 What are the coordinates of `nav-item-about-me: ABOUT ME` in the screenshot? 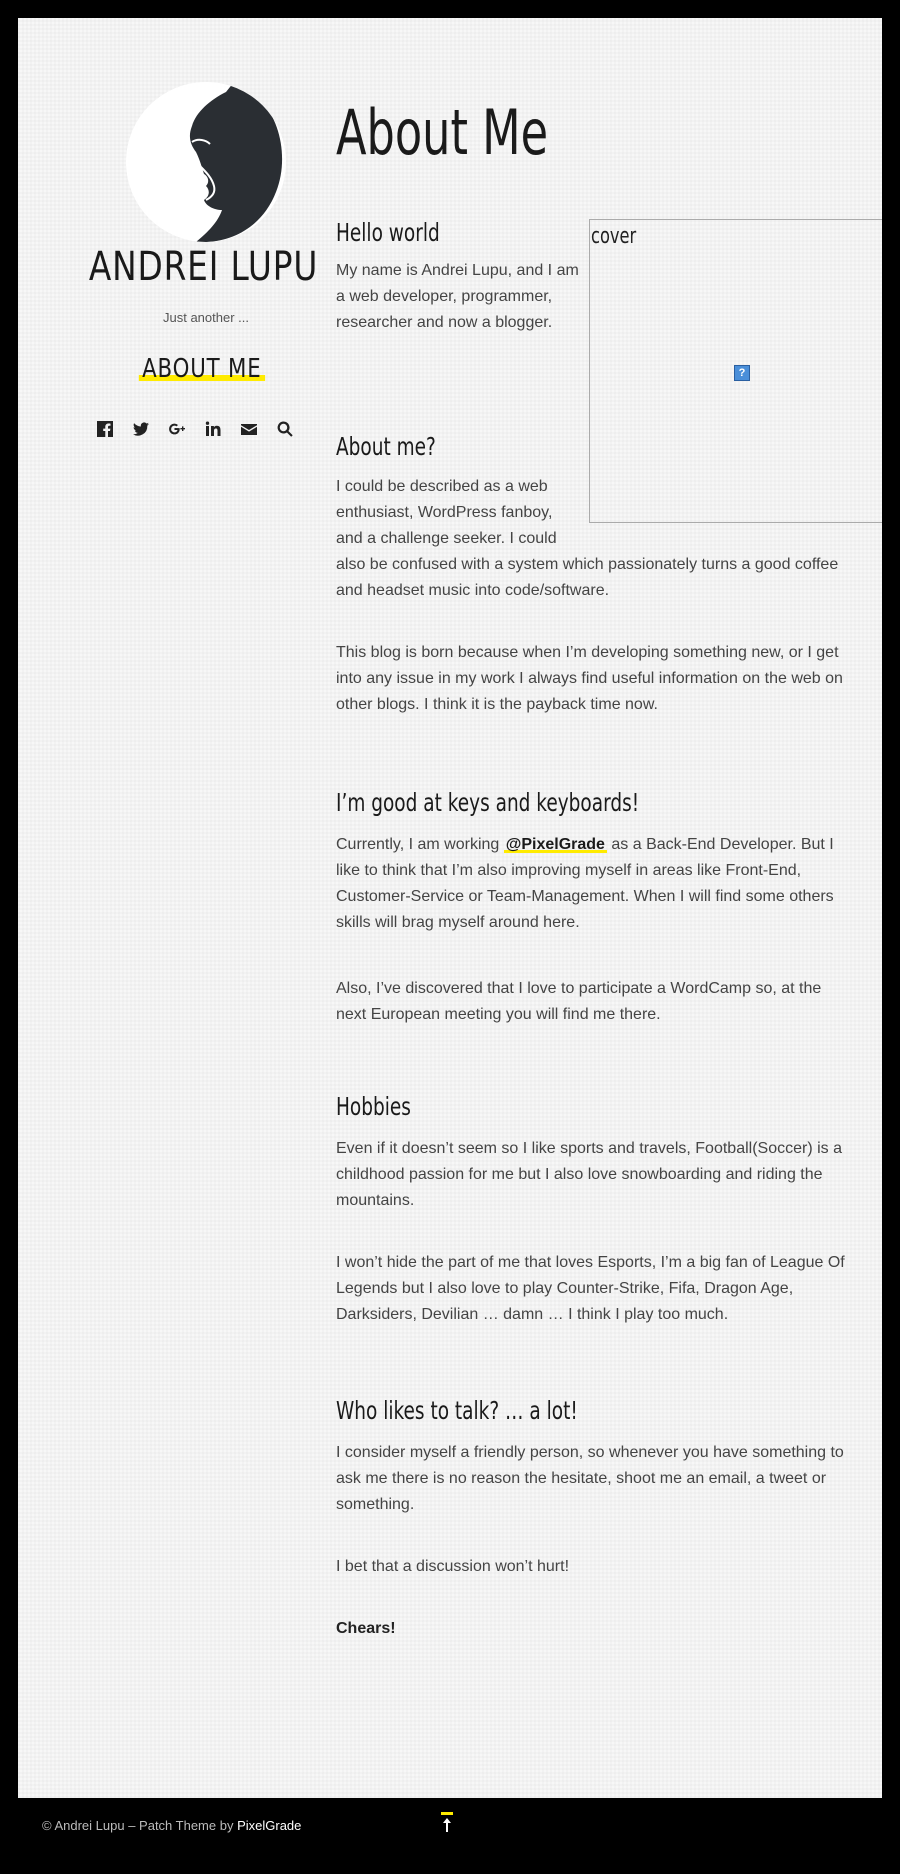 It's located at (201, 369).